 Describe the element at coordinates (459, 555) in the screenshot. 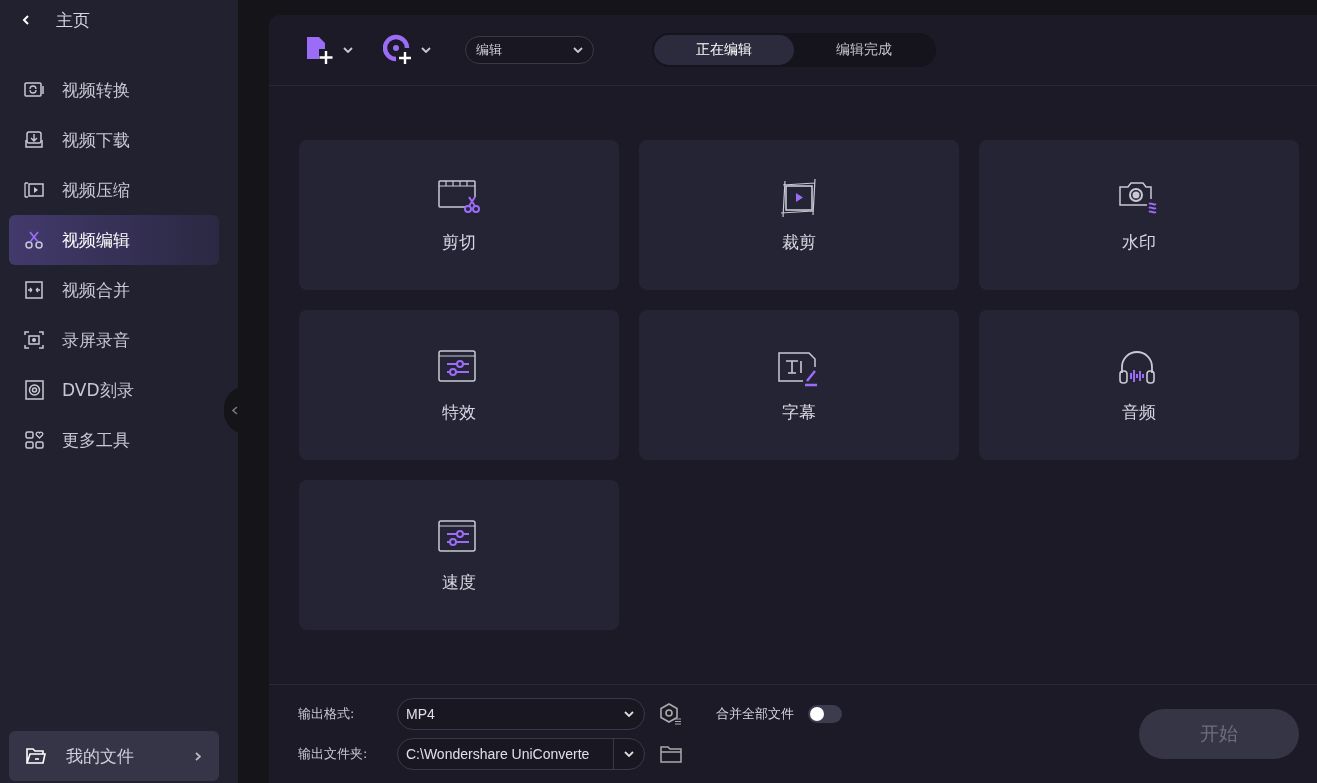

I see `tool-card: 速度` at that location.